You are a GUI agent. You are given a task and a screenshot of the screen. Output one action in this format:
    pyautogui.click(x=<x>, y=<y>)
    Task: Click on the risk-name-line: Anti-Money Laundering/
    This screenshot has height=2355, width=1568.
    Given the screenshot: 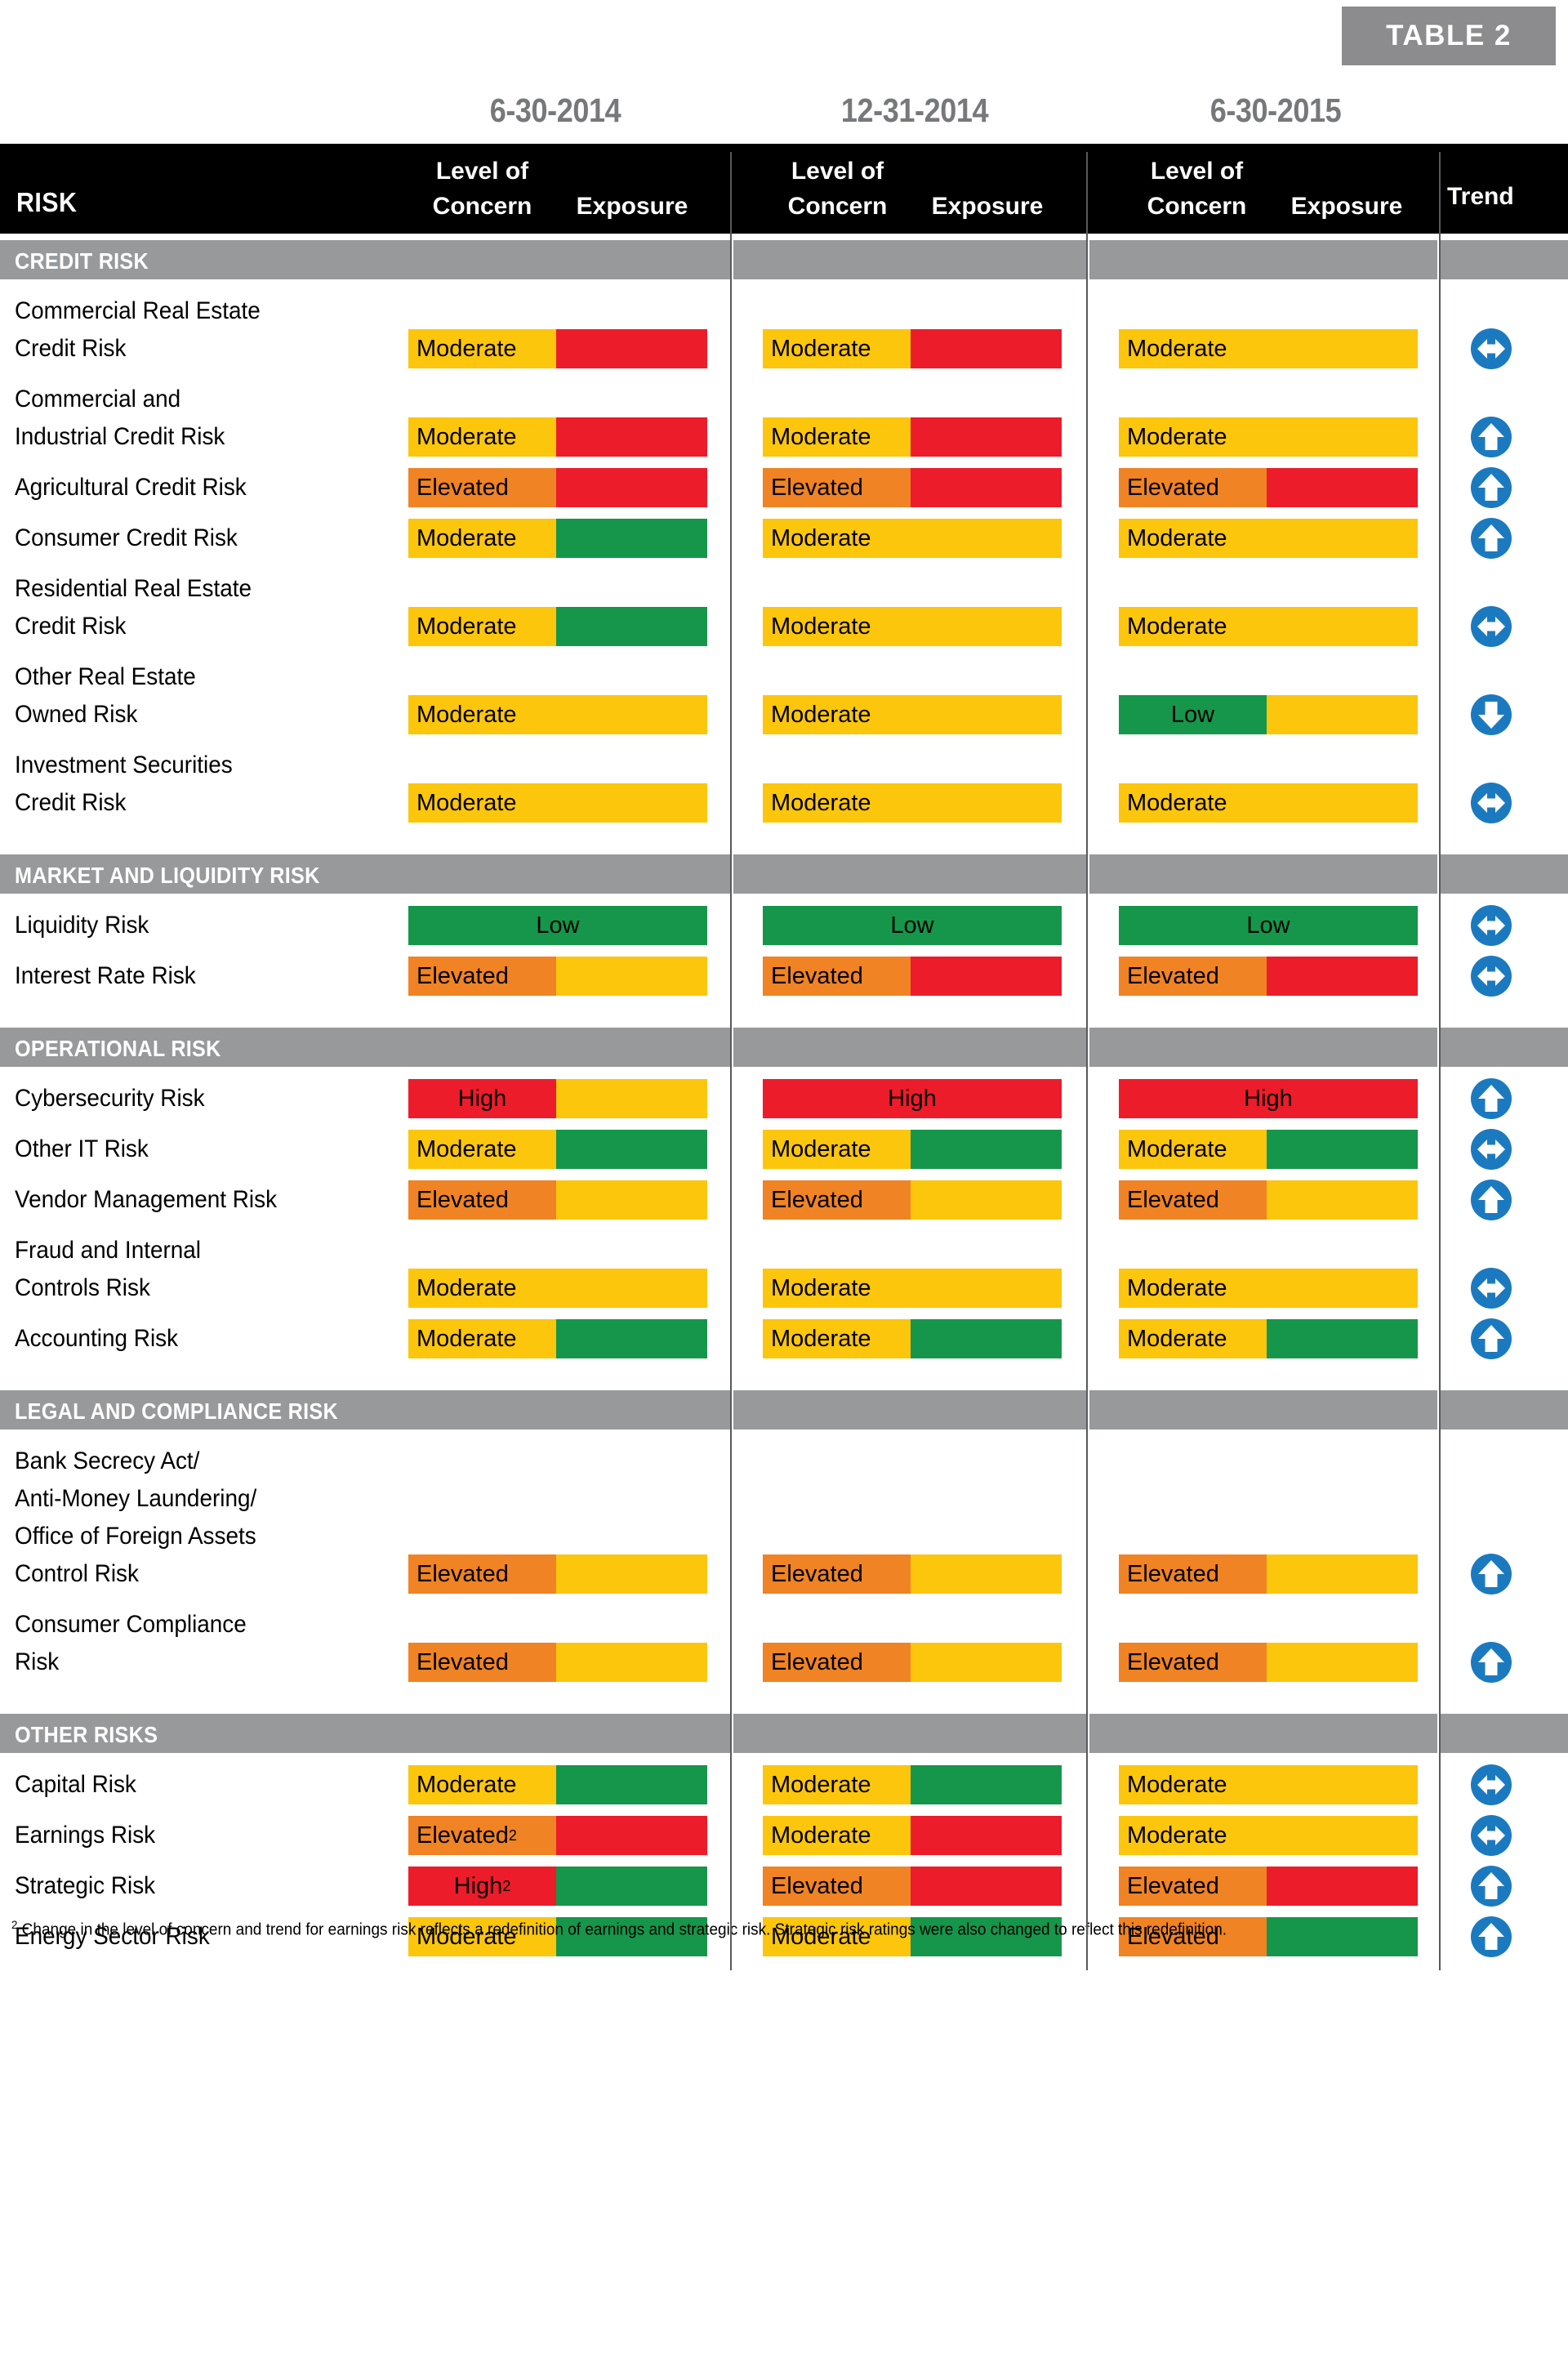 What is the action you would take?
    pyautogui.click(x=136, y=1498)
    